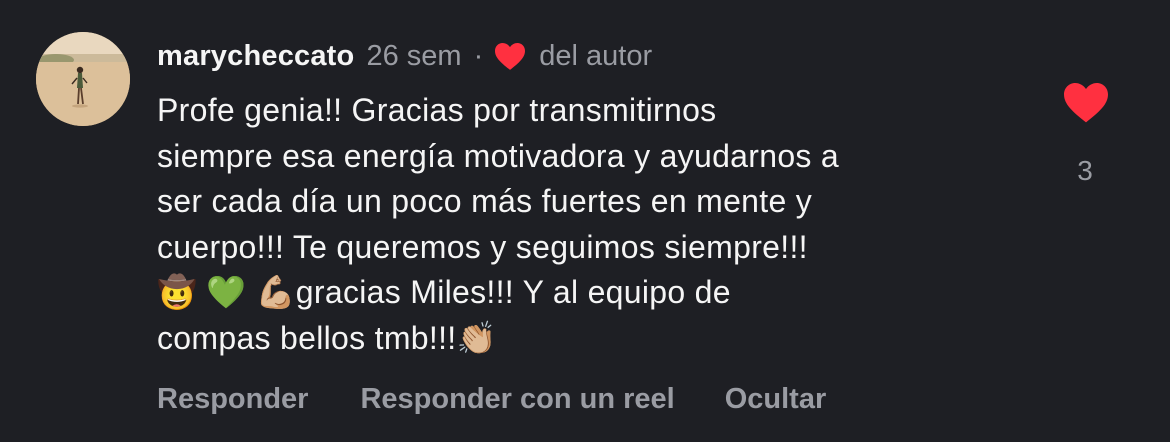 This screenshot has height=442, width=1170. What do you see at coordinates (776, 399) in the screenshot?
I see `hide-button: Ocultar` at bounding box center [776, 399].